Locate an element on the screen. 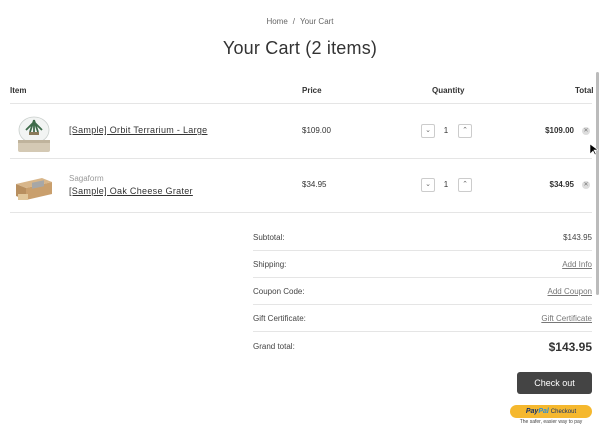 The image size is (600, 430). paypal-logo-pay: Pay is located at coordinates (532, 411).